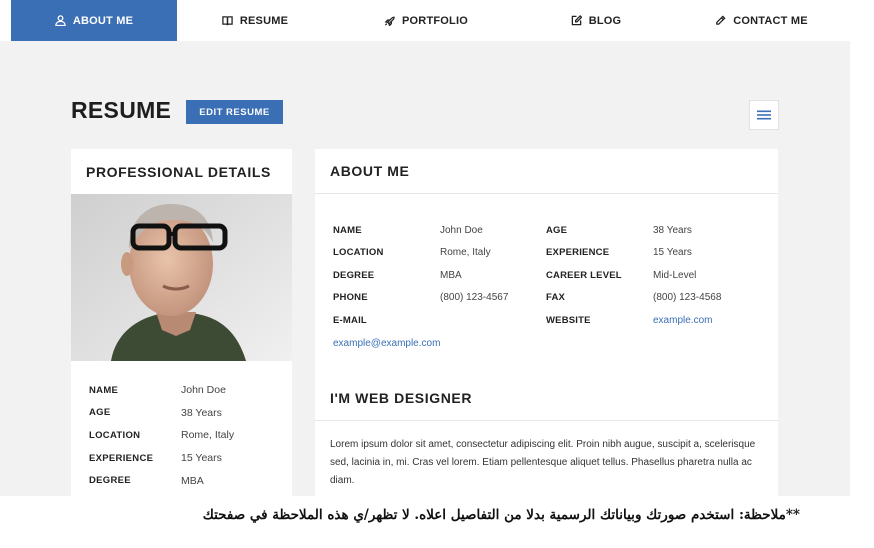  Describe the element at coordinates (60, 20) in the screenshot. I see `user-icon` at that location.